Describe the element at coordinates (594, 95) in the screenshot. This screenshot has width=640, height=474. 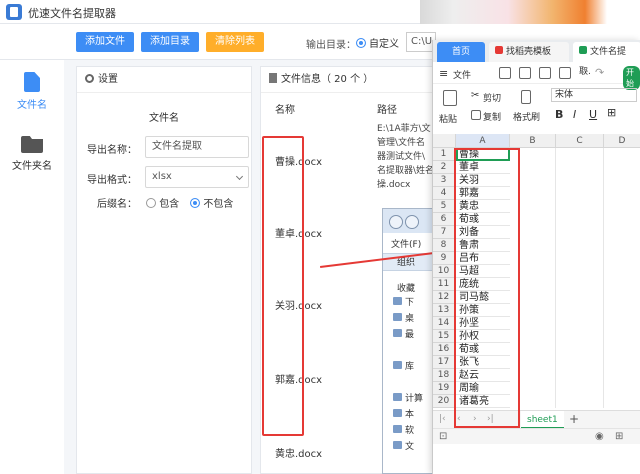
I see `font-select: 宋体` at that location.